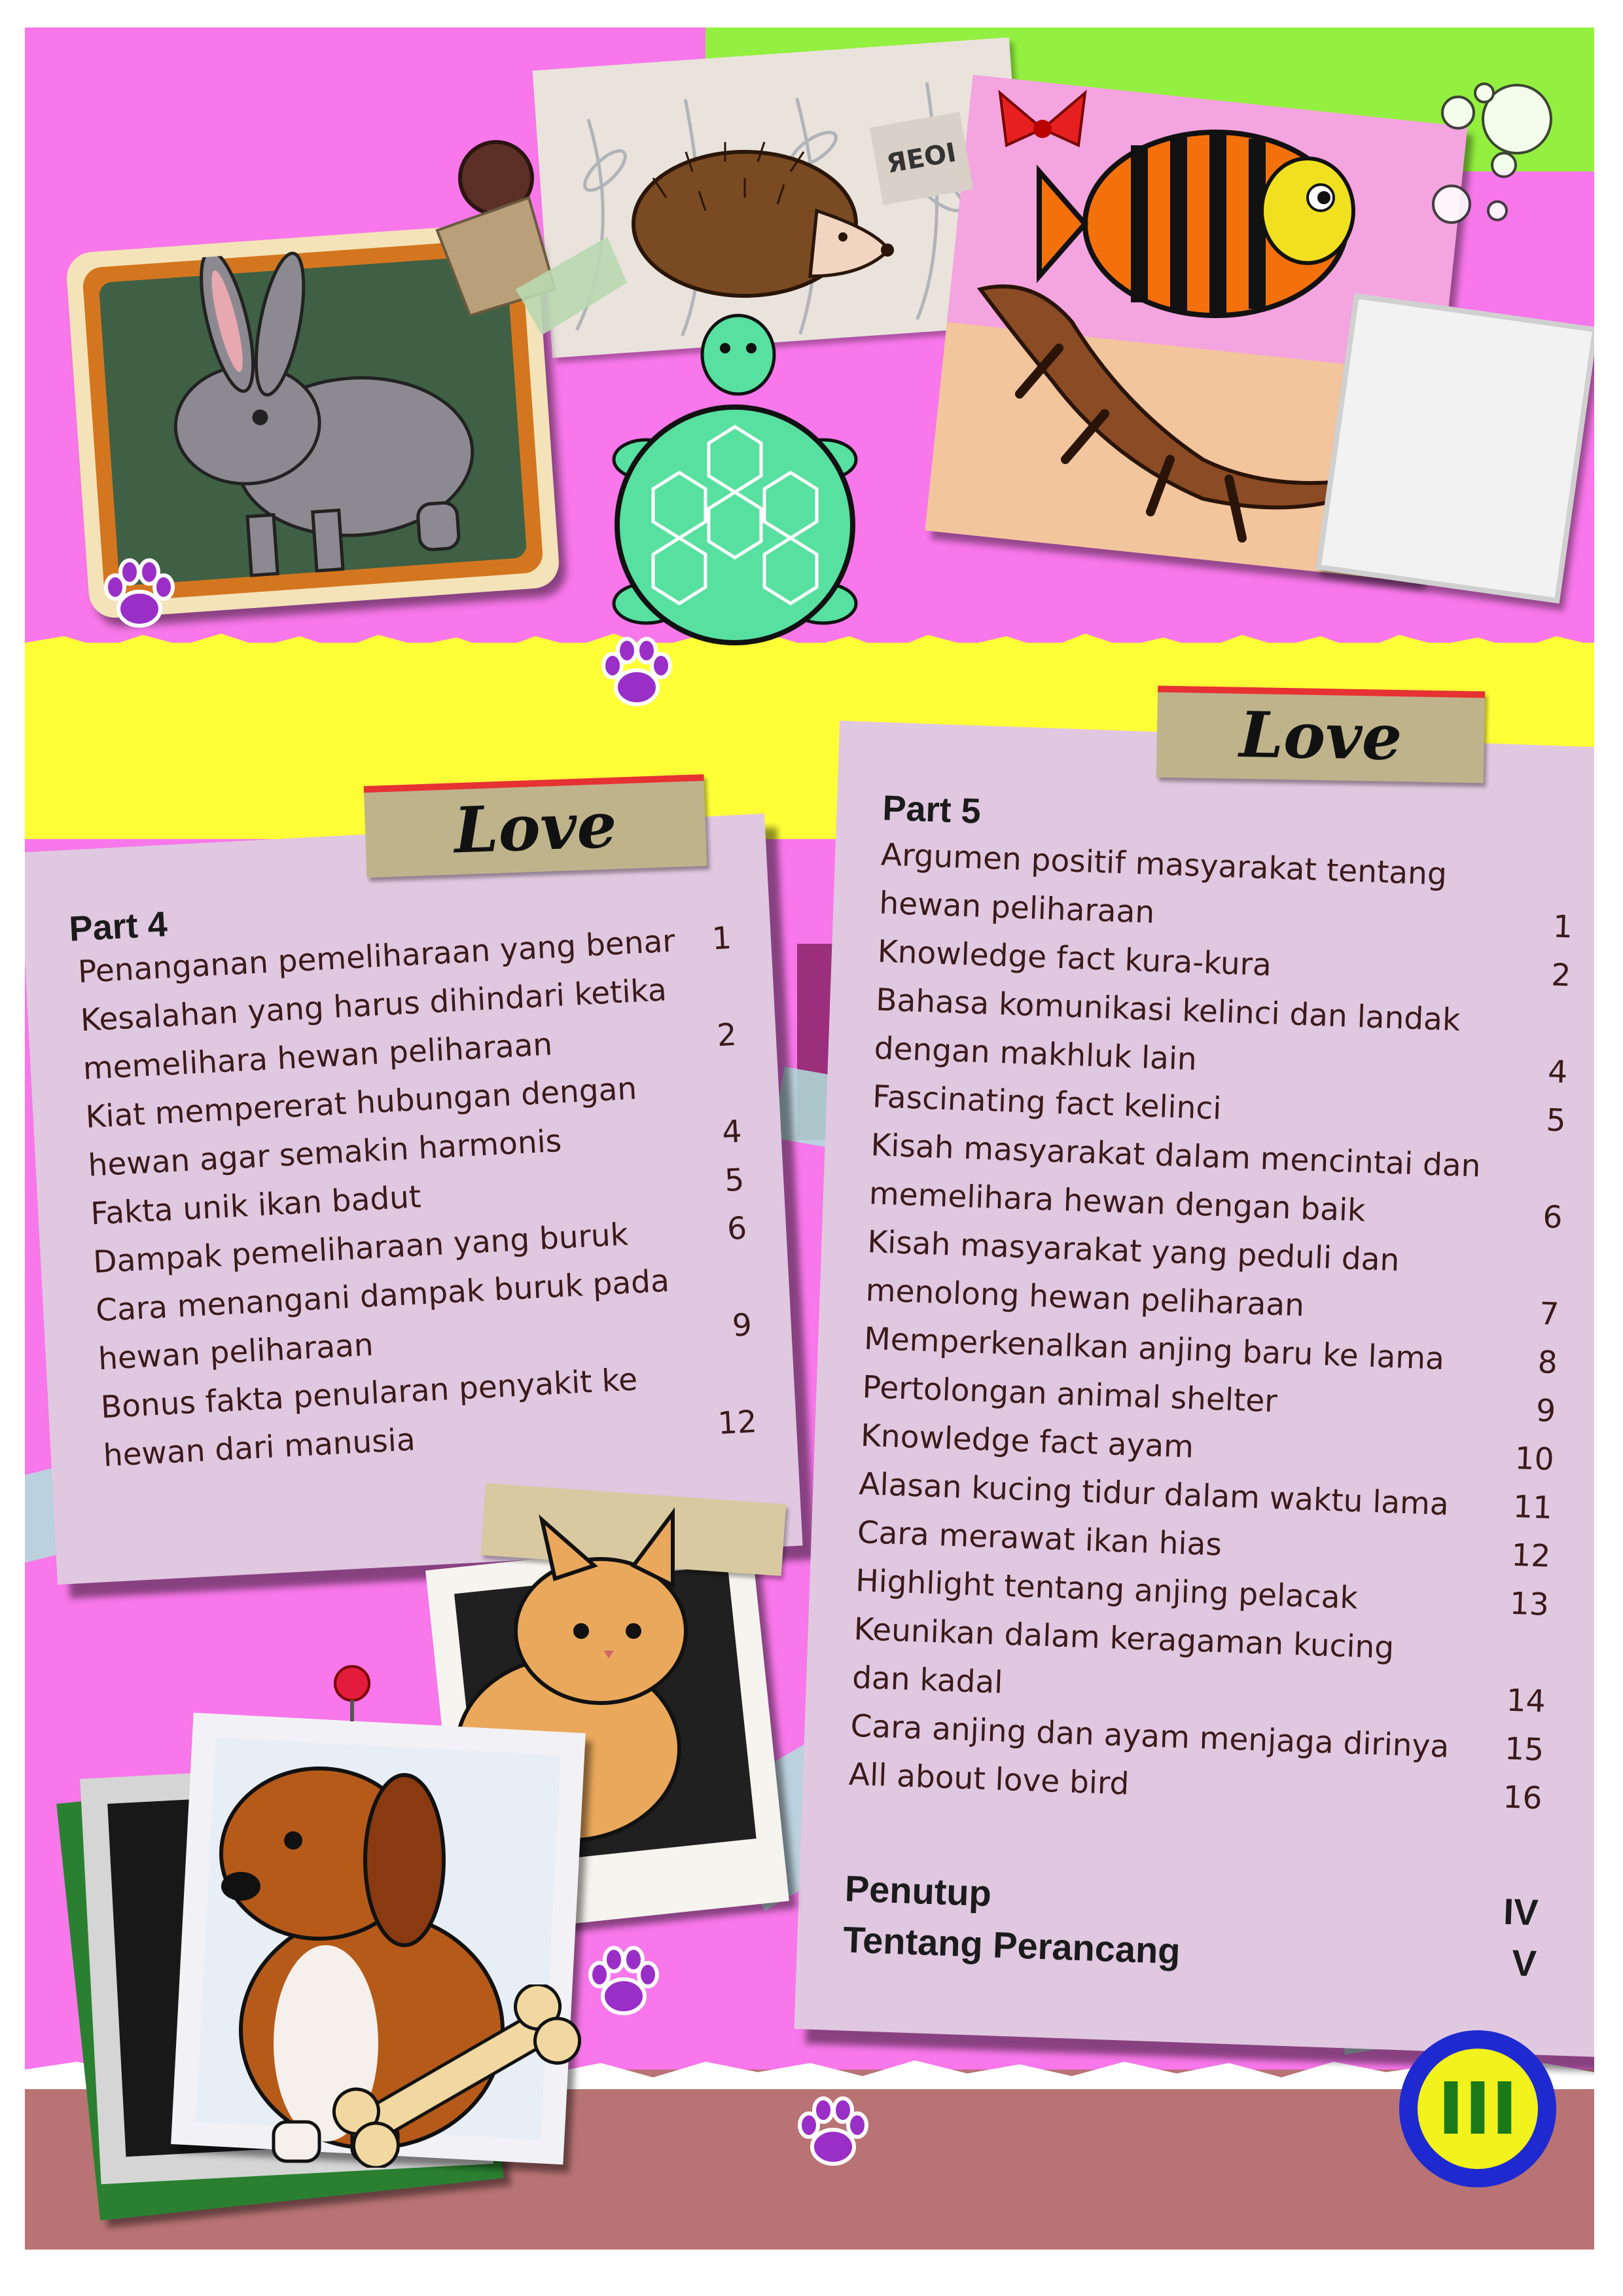 The image size is (1623, 2296). I want to click on closing-entry-page: IV, so click(1521, 1911).